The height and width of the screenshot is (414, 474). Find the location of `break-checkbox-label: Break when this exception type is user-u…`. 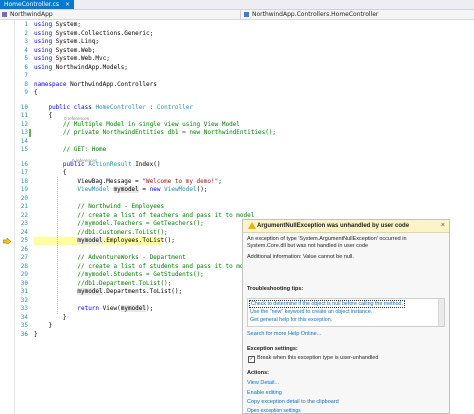

break-checkbox-label: Break when this exception type is user-u… is located at coordinates (318, 358).